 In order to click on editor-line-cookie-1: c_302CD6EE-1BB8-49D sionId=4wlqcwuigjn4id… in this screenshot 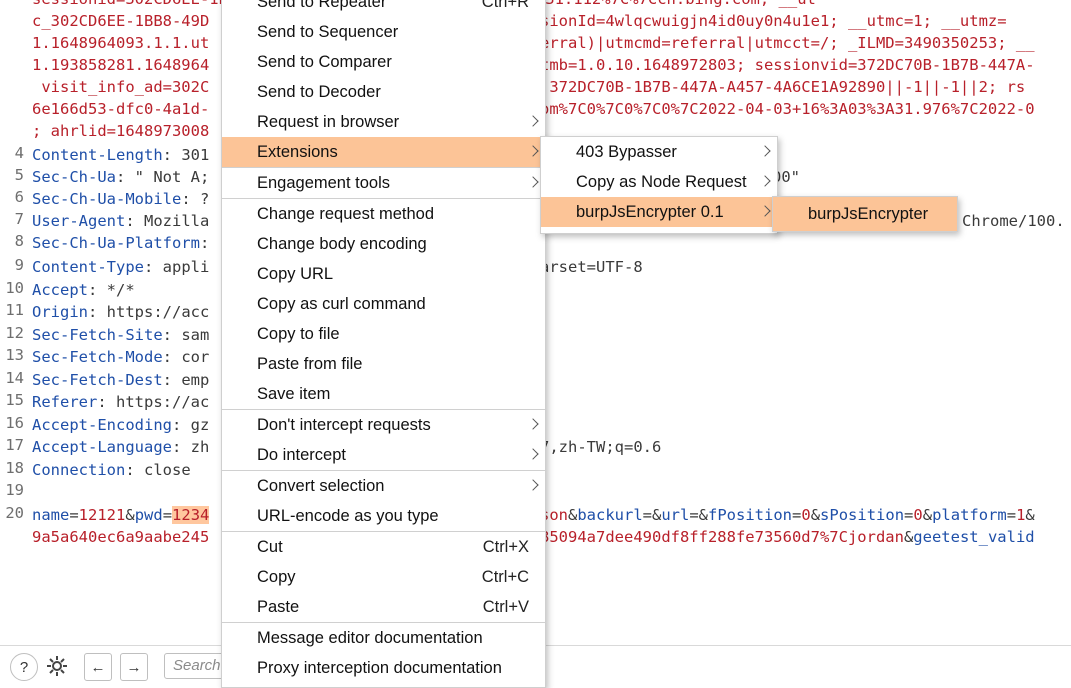, I will do `click(519, 21)`.